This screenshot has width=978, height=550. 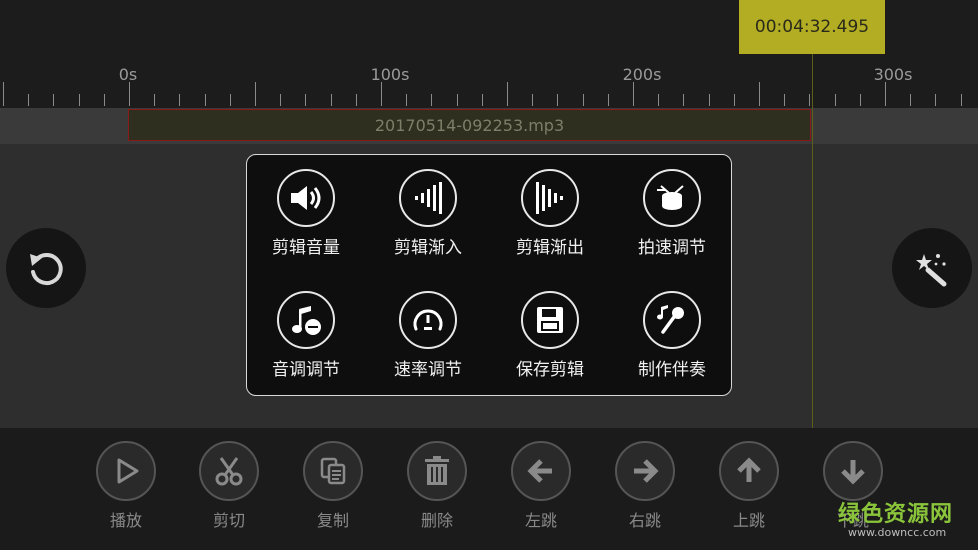 What do you see at coordinates (541, 471) in the screenshot?
I see `arrow-left-icon` at bounding box center [541, 471].